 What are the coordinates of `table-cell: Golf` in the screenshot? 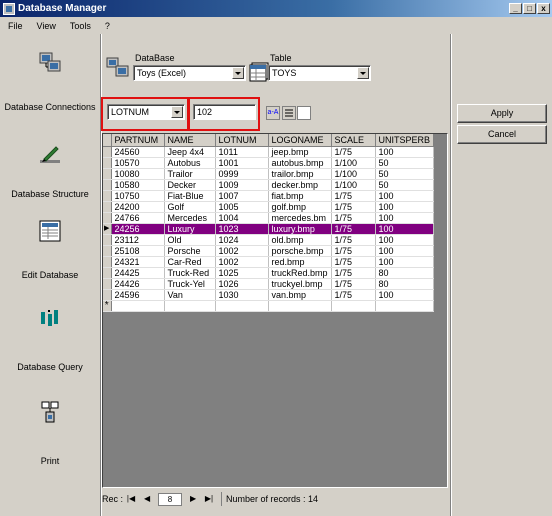 It's located at (190, 207).